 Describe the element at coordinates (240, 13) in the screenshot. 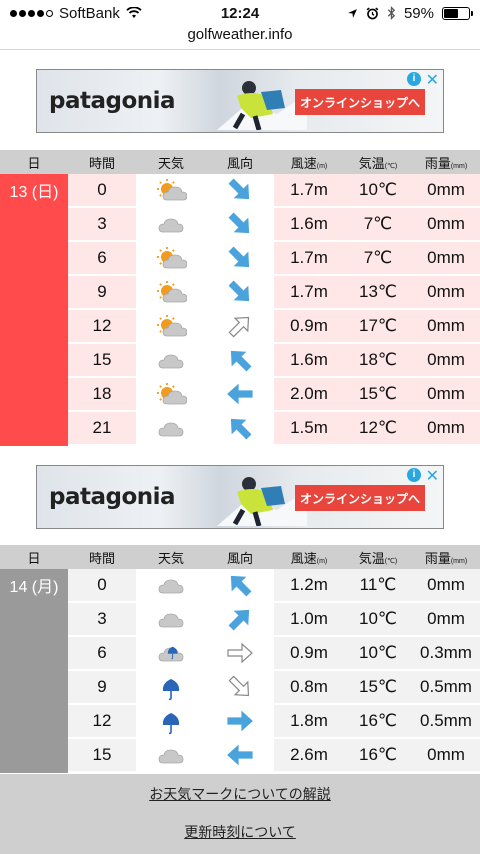

I see `status-bar: SoftBank 12:24 59%` at that location.